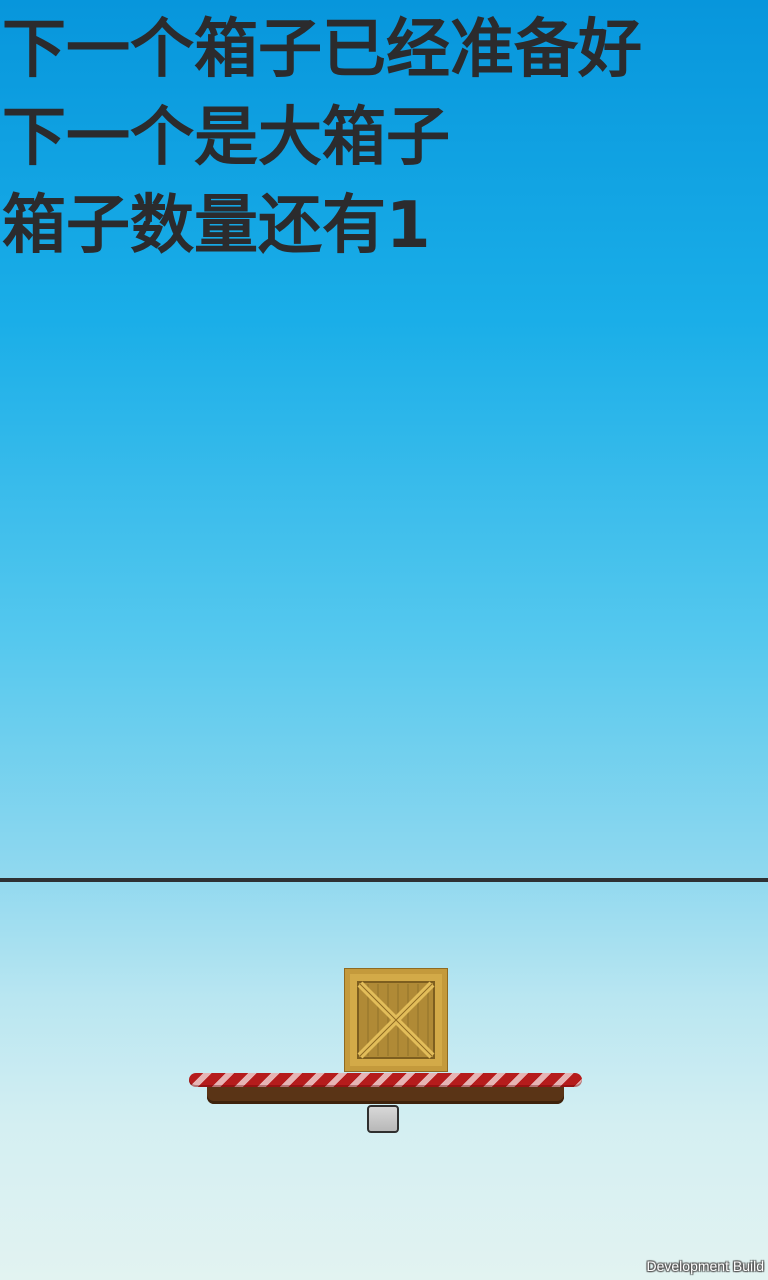  Describe the element at coordinates (396, 1020) in the screenshot. I see `wooden-crate-icon` at that location.